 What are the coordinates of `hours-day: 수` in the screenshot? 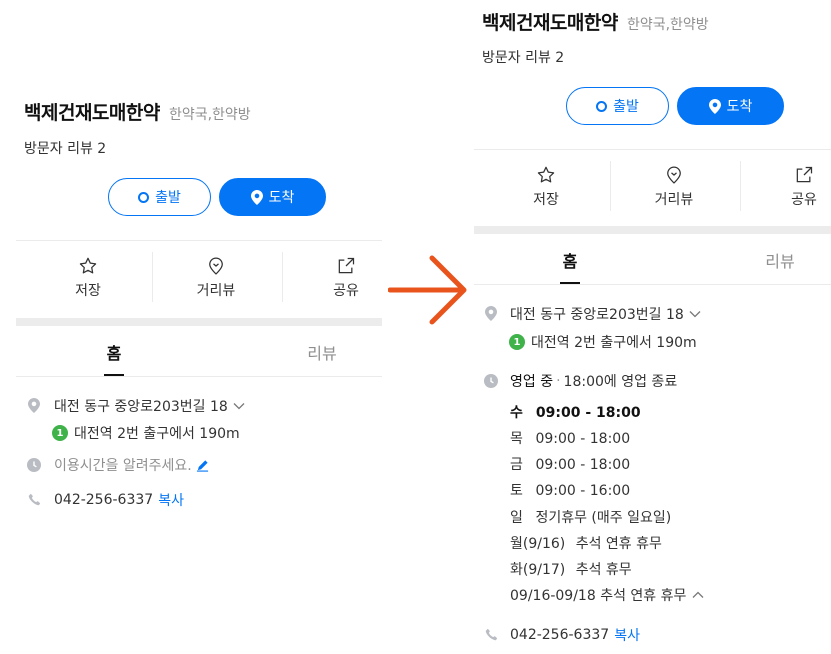 It's located at (516, 413).